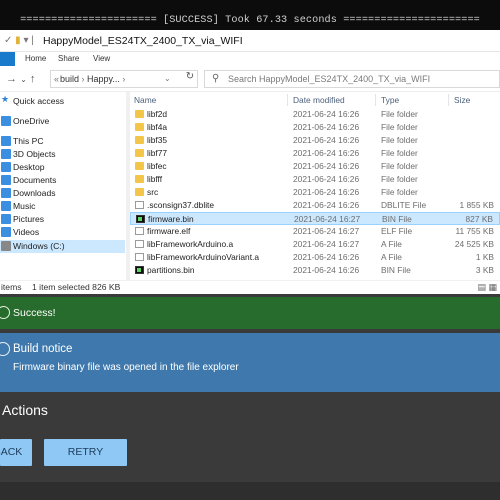 This screenshot has height=500, width=500. I want to click on drive-icon, so click(6, 246).